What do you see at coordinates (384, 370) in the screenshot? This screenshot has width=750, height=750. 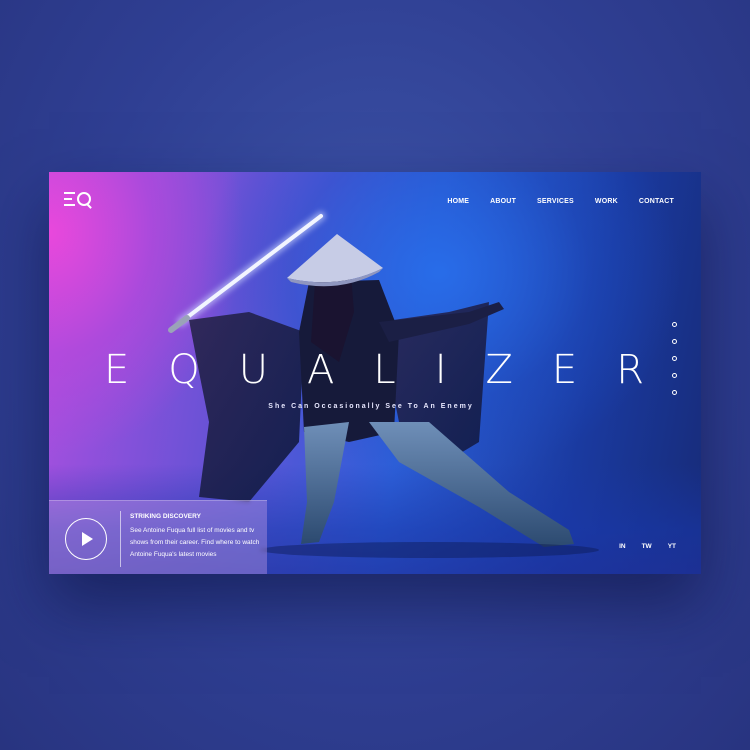 I see `title-letter: L` at bounding box center [384, 370].